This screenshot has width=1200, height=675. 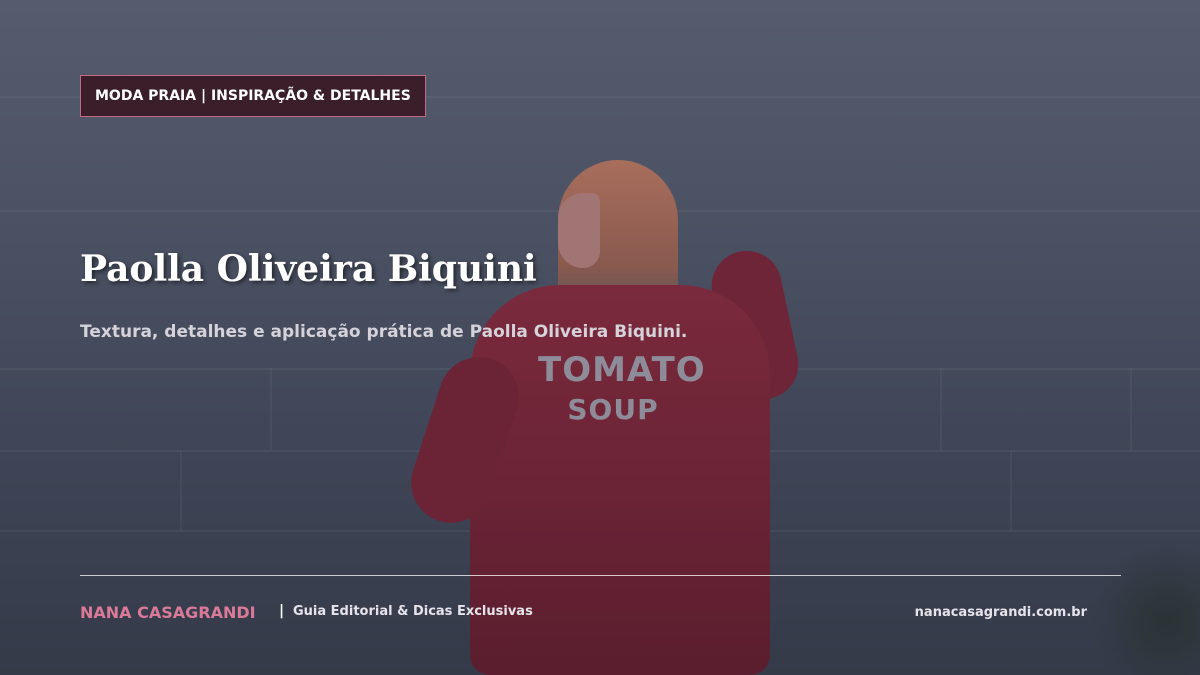 I want to click on sweater-print-text: TOMATO SOUP, so click(x=622, y=390).